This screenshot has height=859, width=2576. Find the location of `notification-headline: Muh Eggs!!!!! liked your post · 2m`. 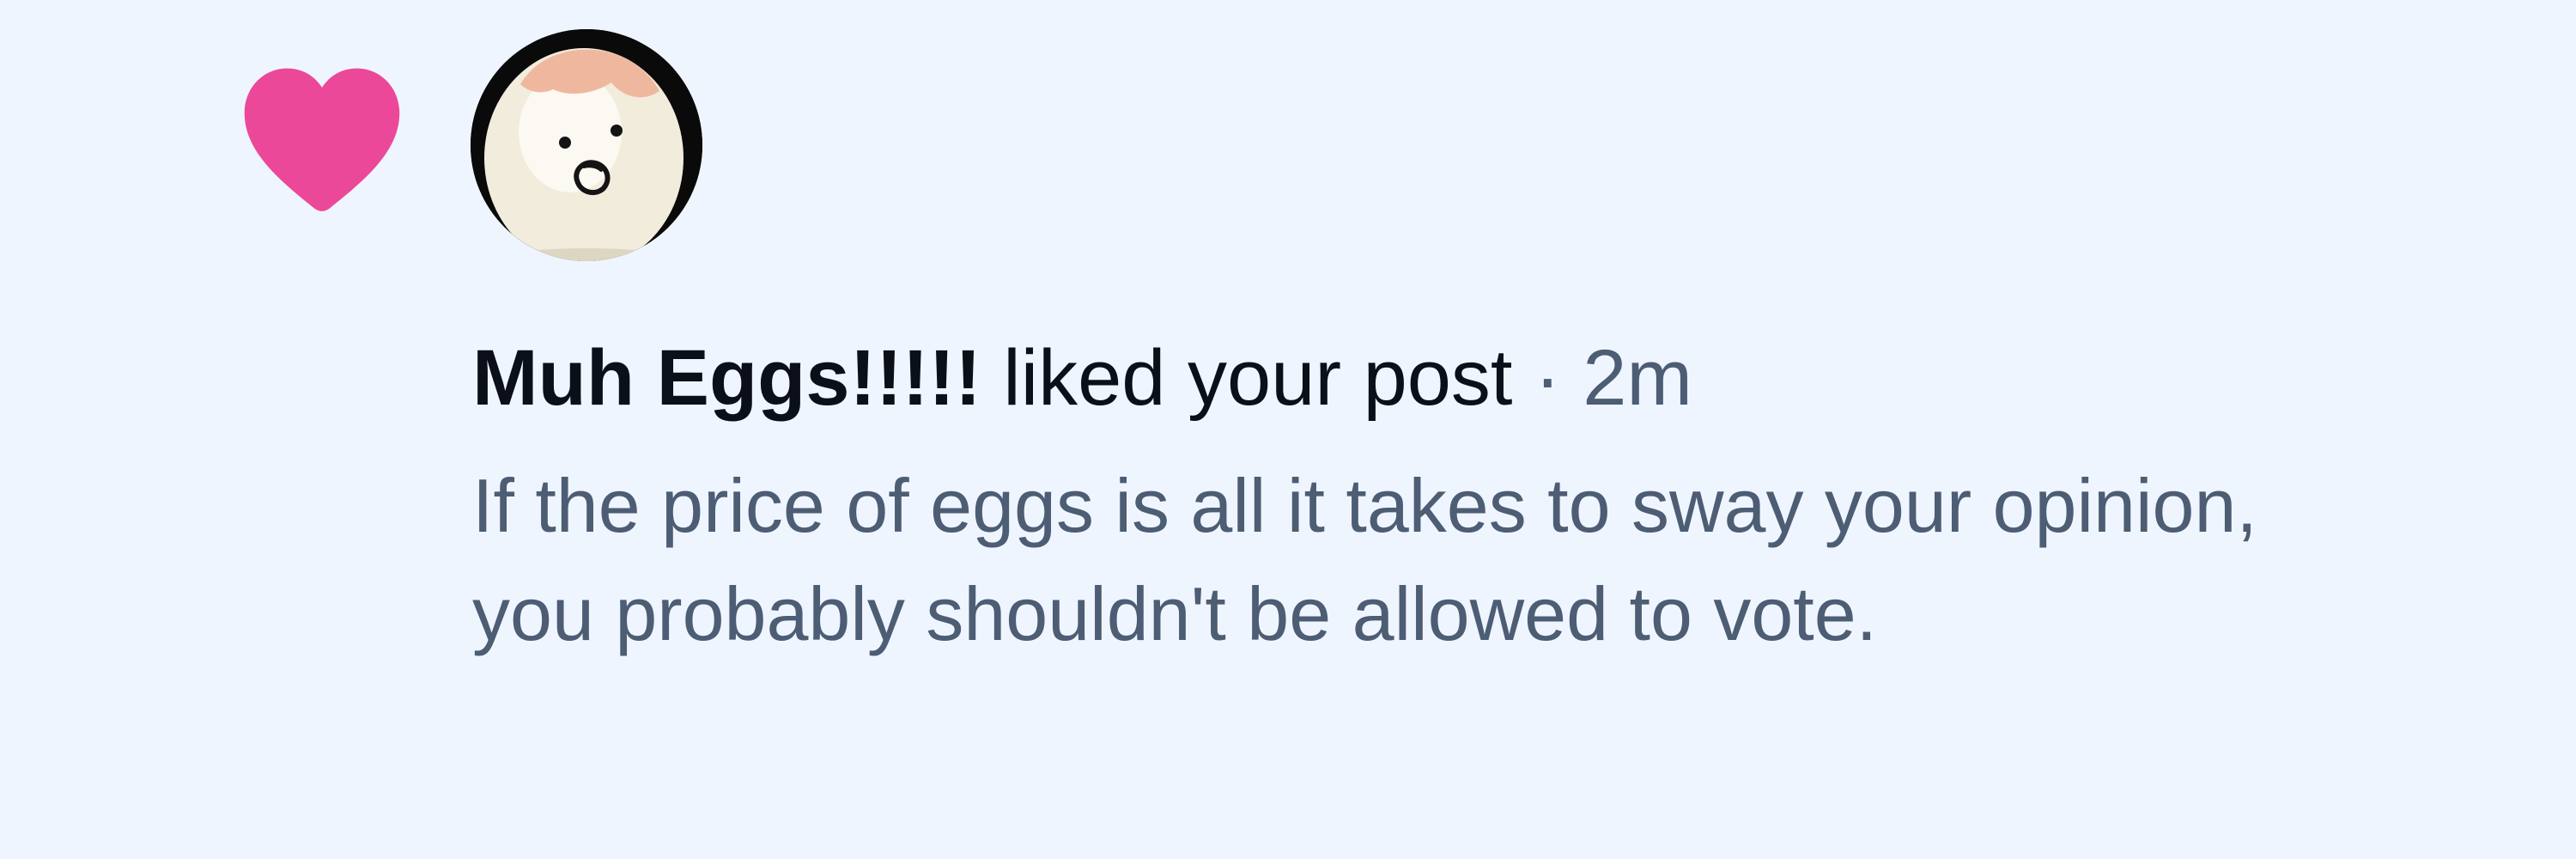

notification-headline: Muh Eggs!!!!! liked your post · 2m is located at coordinates (1082, 378).